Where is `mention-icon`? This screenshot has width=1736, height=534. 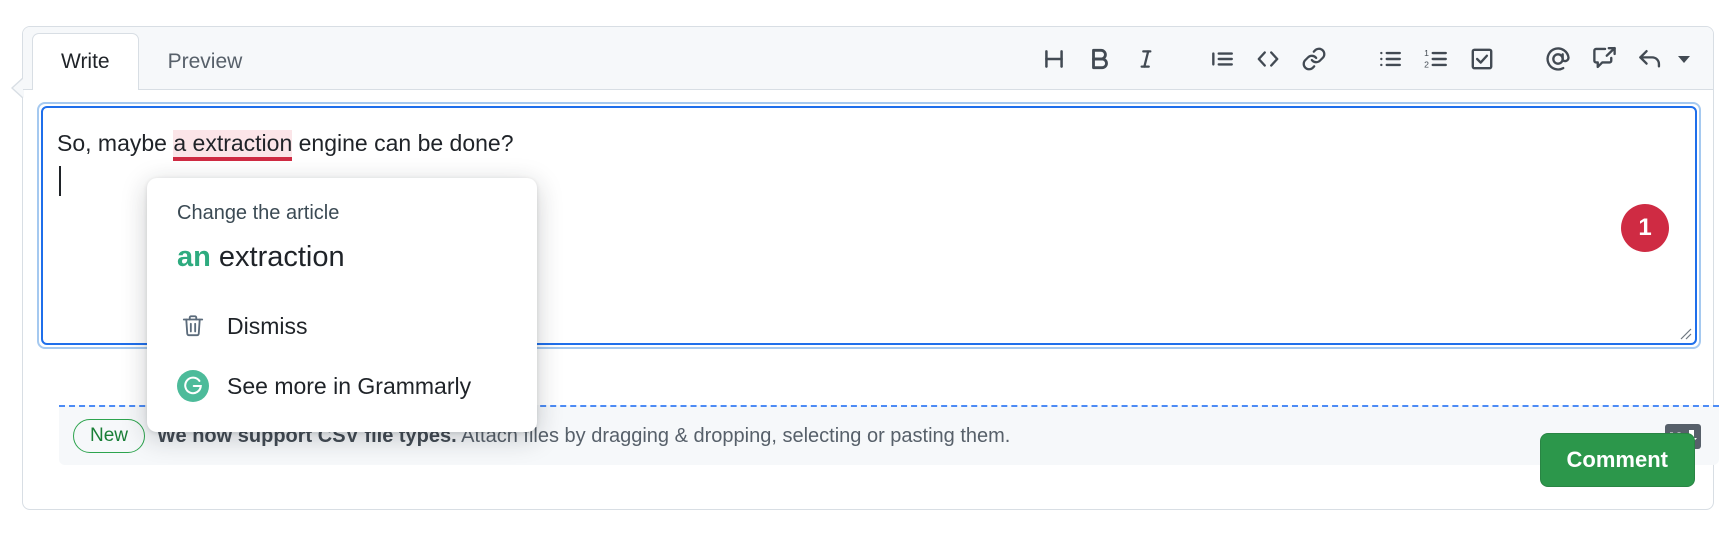 mention-icon is located at coordinates (1558, 59).